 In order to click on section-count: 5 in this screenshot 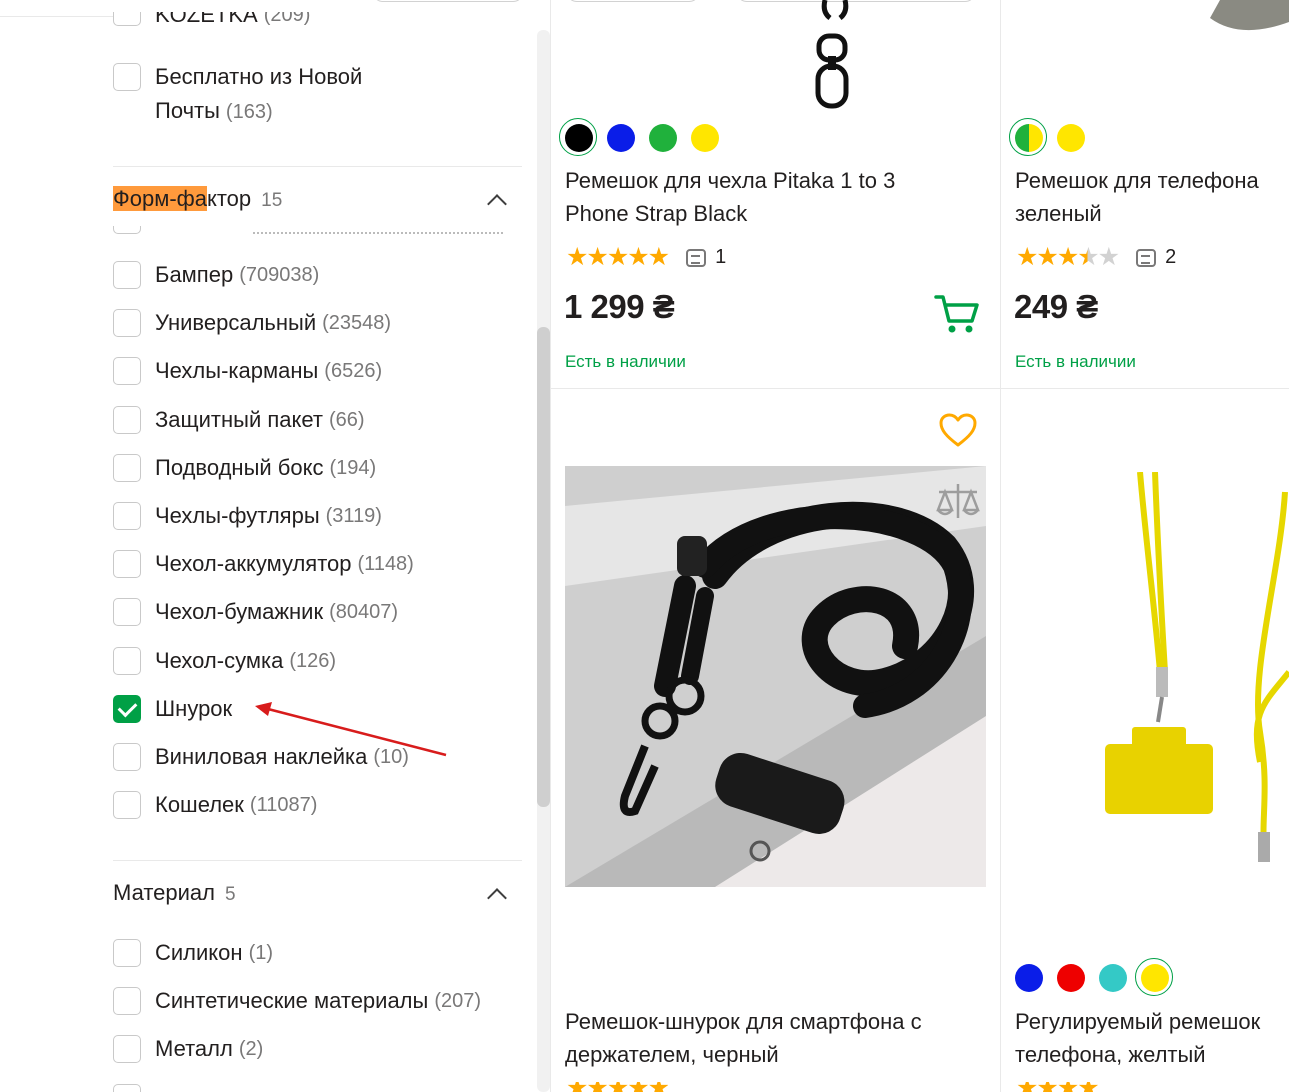, I will do `click(230, 894)`.